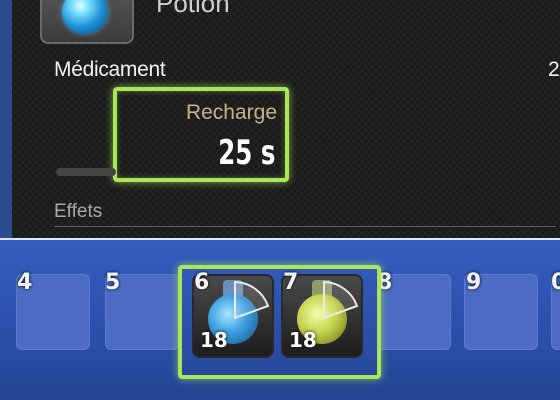 This screenshot has height=400, width=560. What do you see at coordinates (474, 282) in the screenshot?
I see `slot-key-label: 9` at bounding box center [474, 282].